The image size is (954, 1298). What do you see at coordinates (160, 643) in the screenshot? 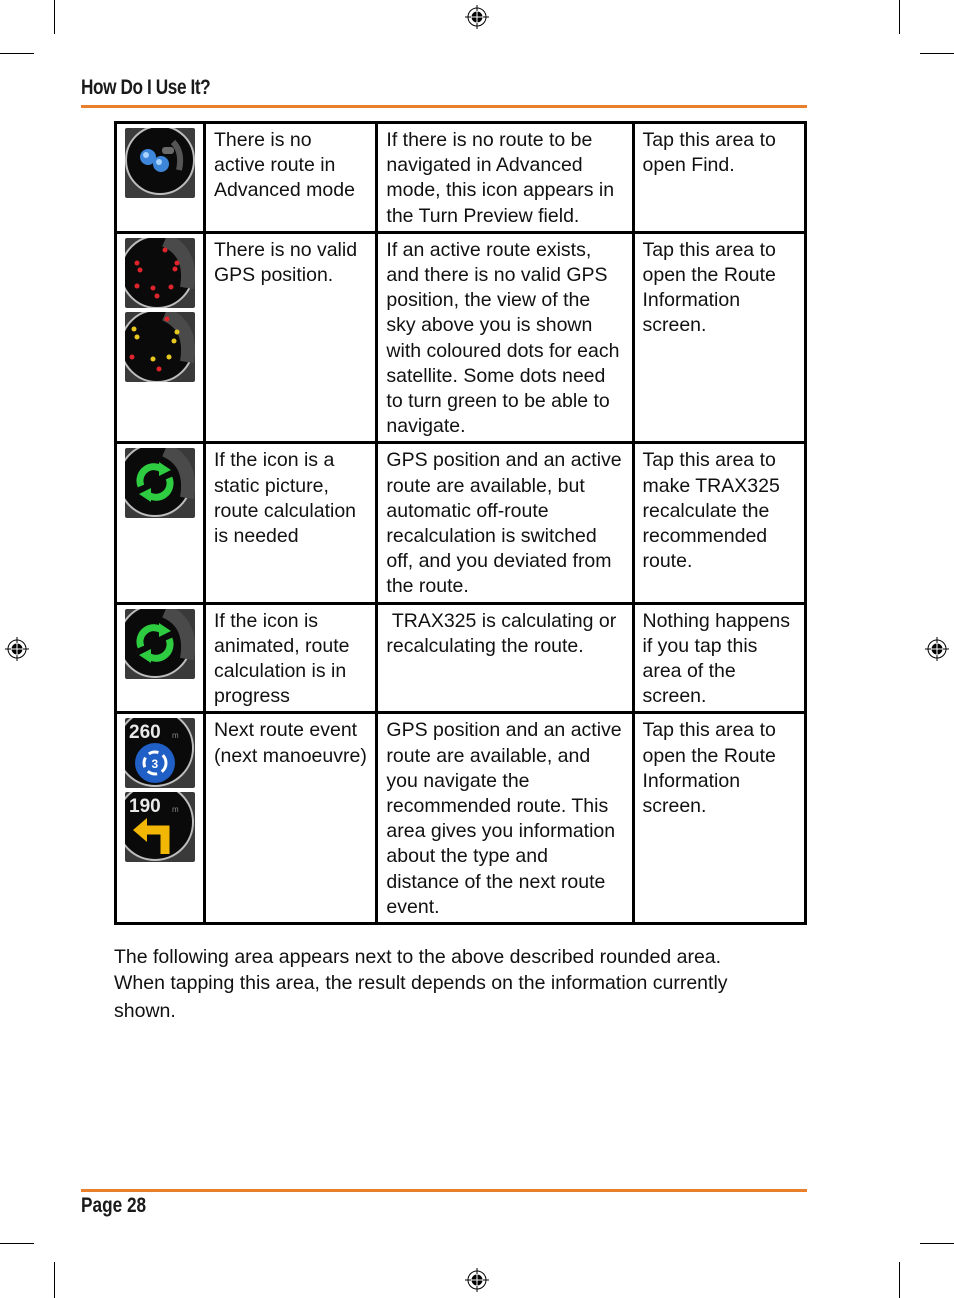
I see `recalculating-animated-icon` at bounding box center [160, 643].